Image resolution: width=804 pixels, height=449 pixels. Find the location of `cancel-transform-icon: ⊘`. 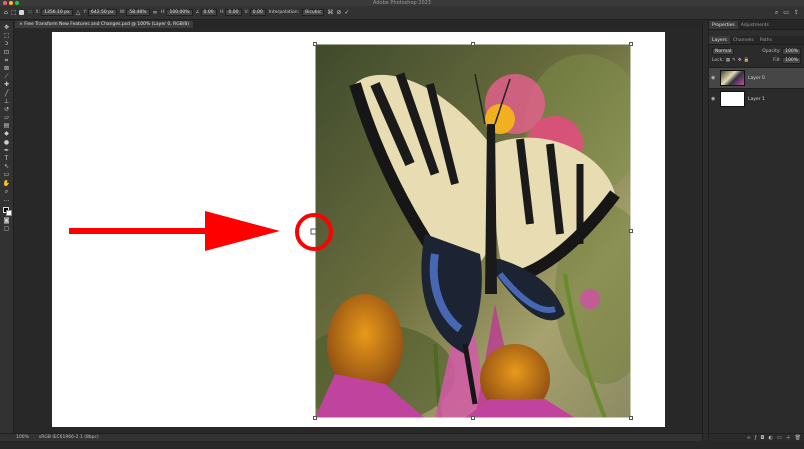

cancel-transform-icon: ⊘ is located at coordinates (338, 12).